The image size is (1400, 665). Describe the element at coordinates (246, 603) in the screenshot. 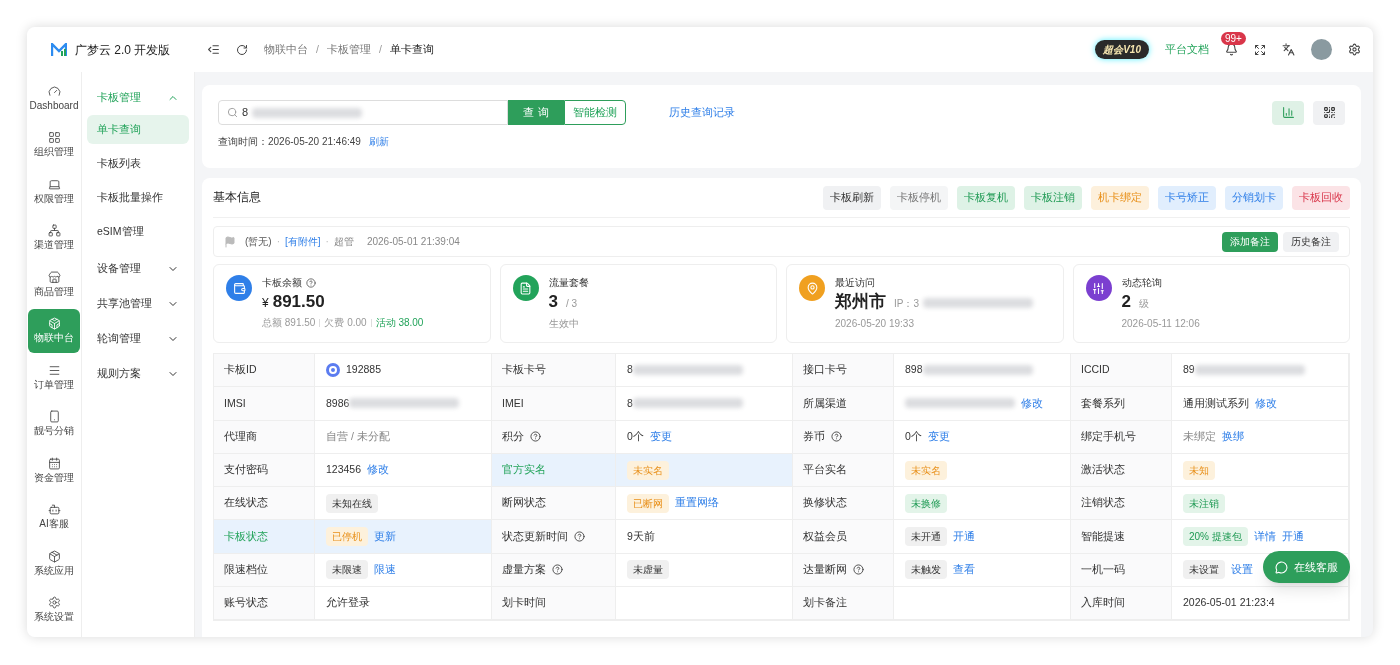

I see `field-label: 账号状态` at that location.